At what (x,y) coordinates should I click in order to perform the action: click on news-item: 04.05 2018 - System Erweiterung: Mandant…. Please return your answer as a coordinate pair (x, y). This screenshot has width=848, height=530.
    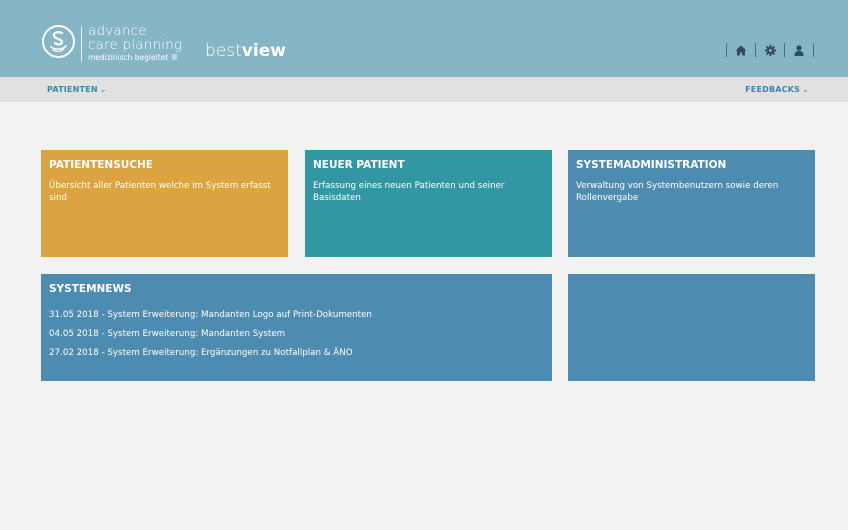
    Looking at the image, I should click on (296, 337).